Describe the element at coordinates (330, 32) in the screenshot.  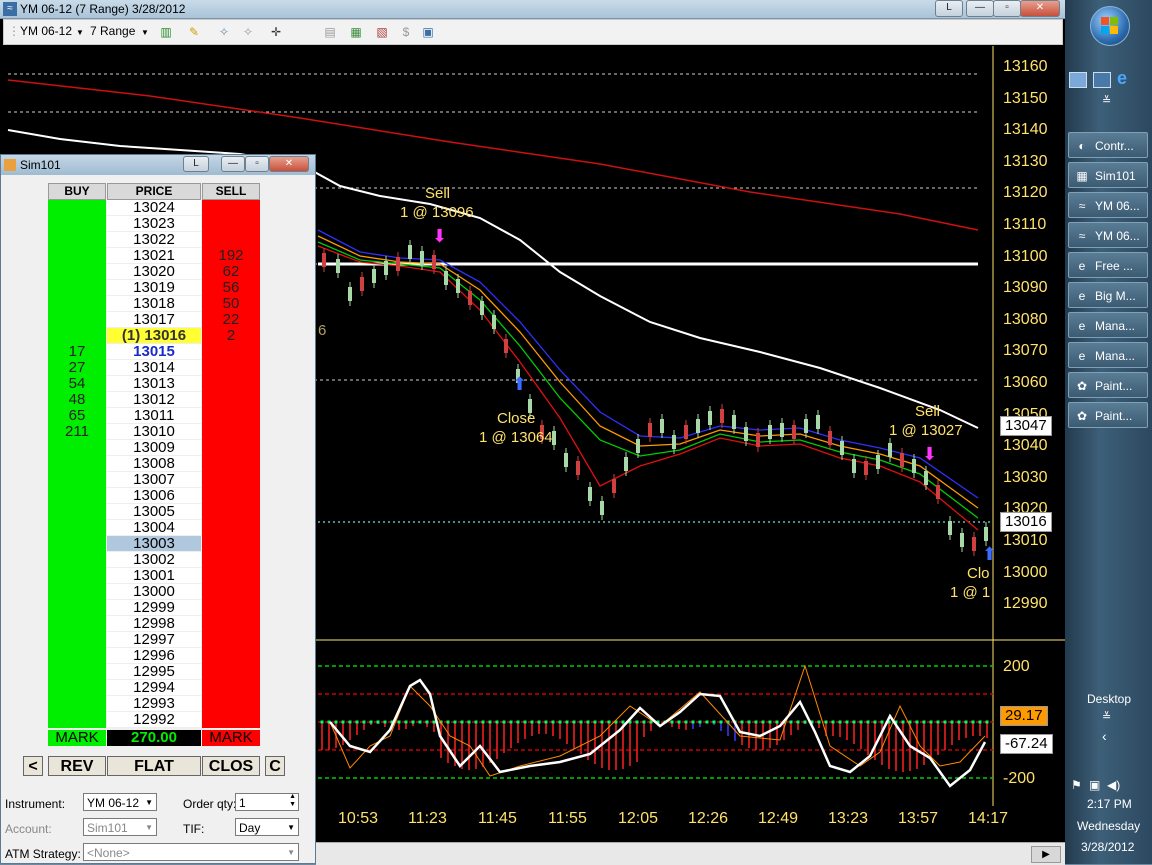
I see `properties-icon: ▤` at that location.